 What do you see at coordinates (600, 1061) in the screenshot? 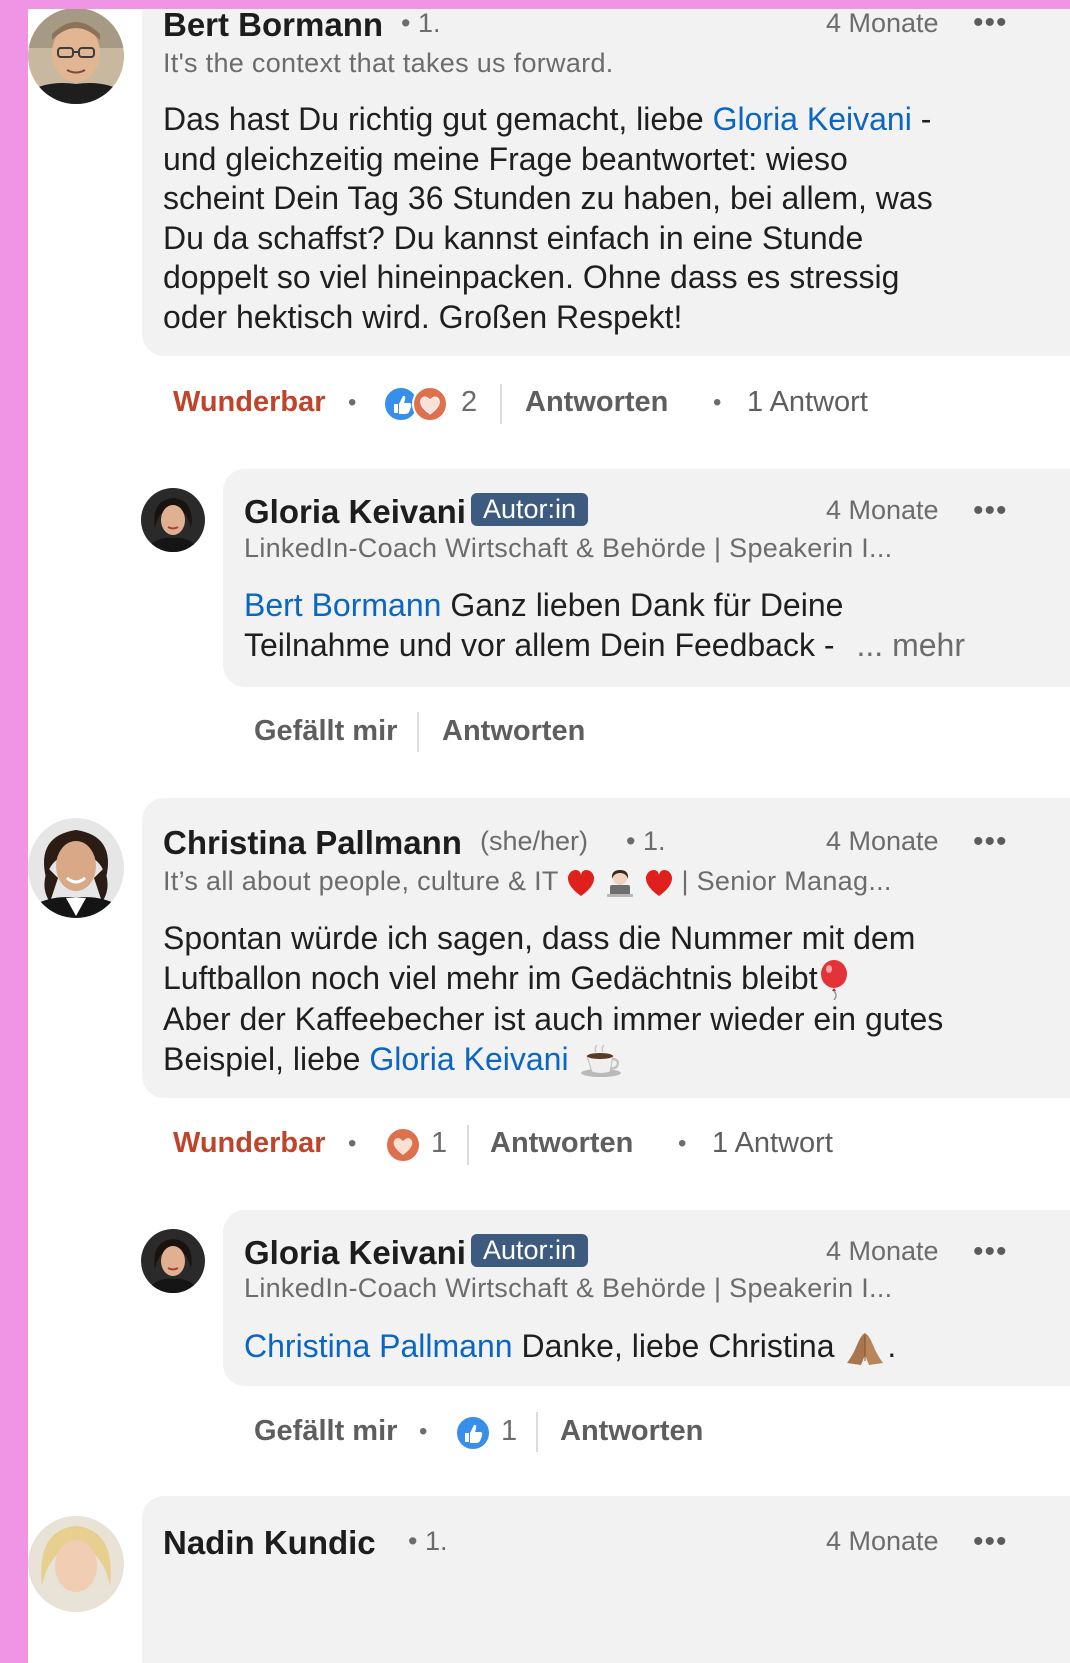
I see `coffee-emoji-icon` at bounding box center [600, 1061].